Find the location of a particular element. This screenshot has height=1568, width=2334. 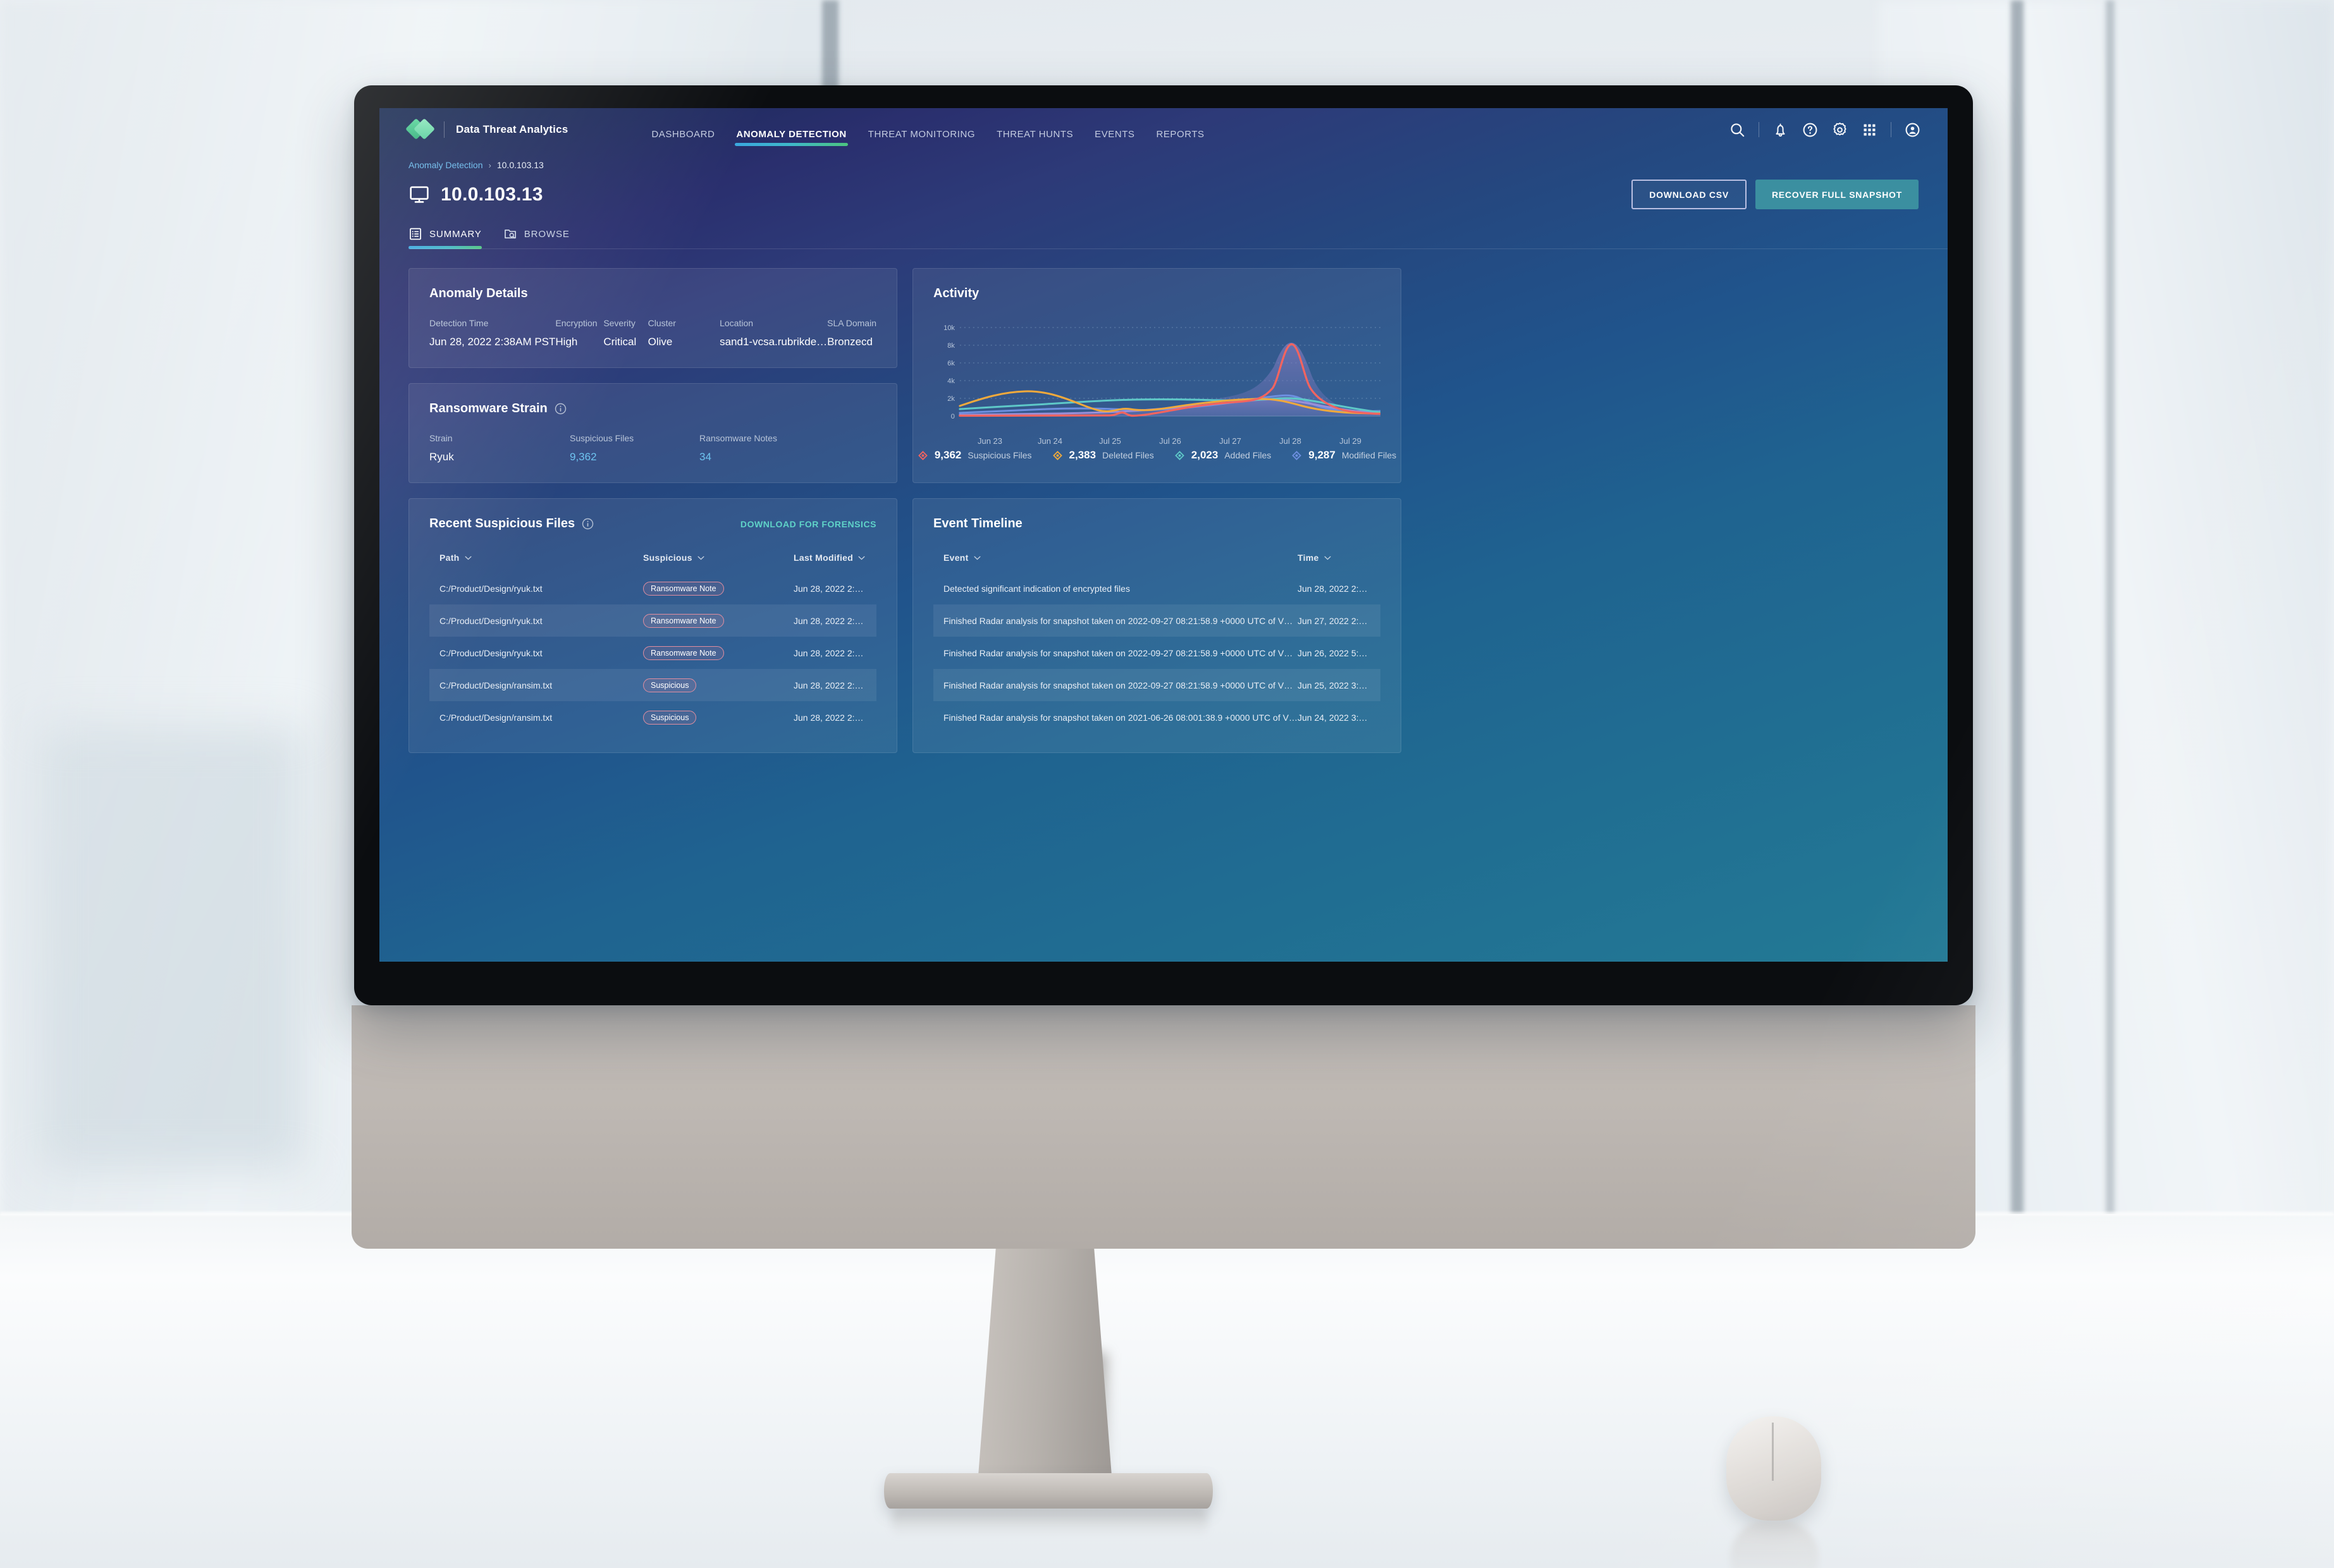

brand-logo-area: Data Threat Analytics is located at coordinates (486, 129).